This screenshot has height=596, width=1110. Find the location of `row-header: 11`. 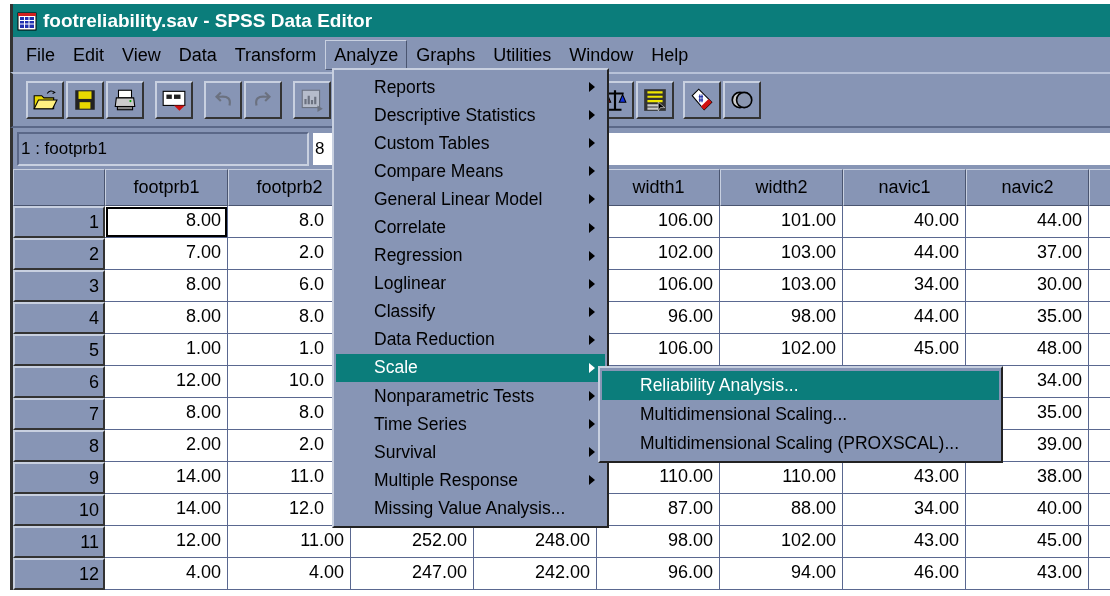

row-header: 11 is located at coordinates (59, 542).